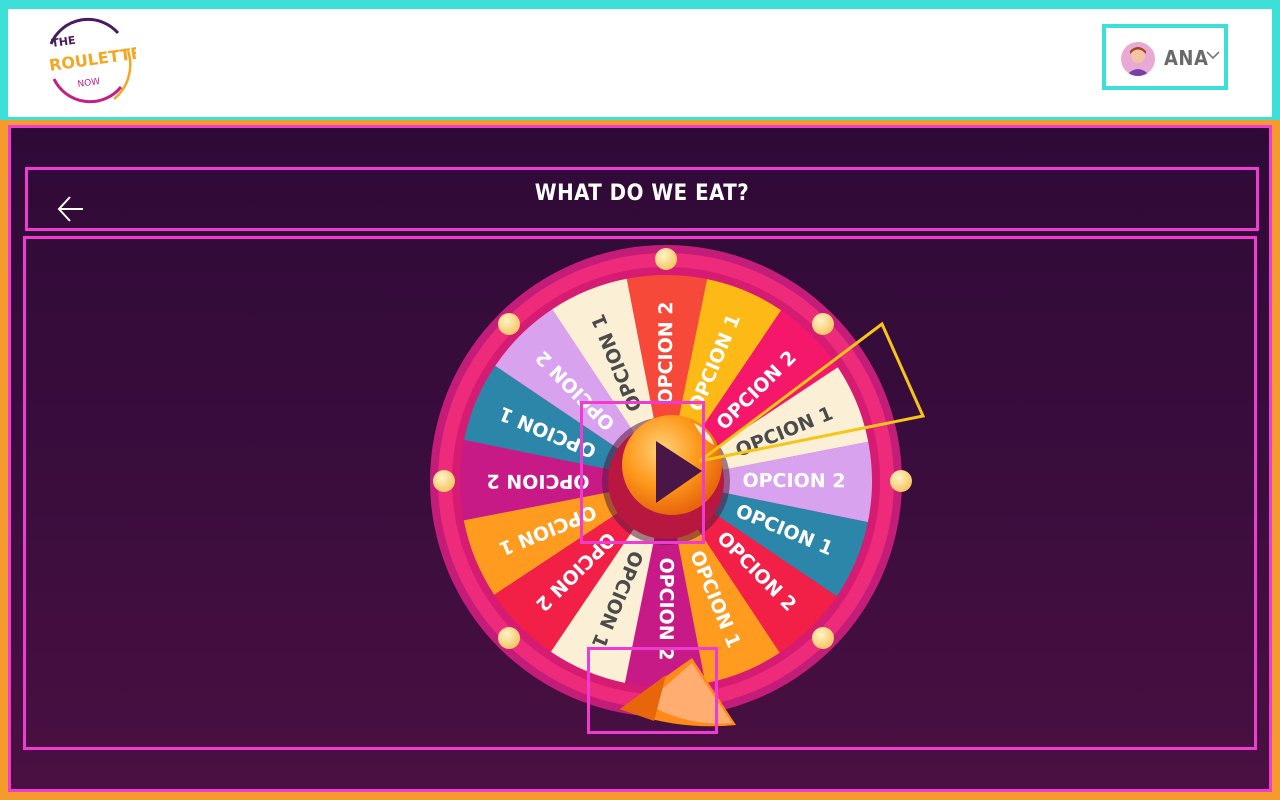 This screenshot has width=1280, height=800. What do you see at coordinates (642, 193) in the screenshot?
I see `page-title: WHAT DO WE EAT?` at bounding box center [642, 193].